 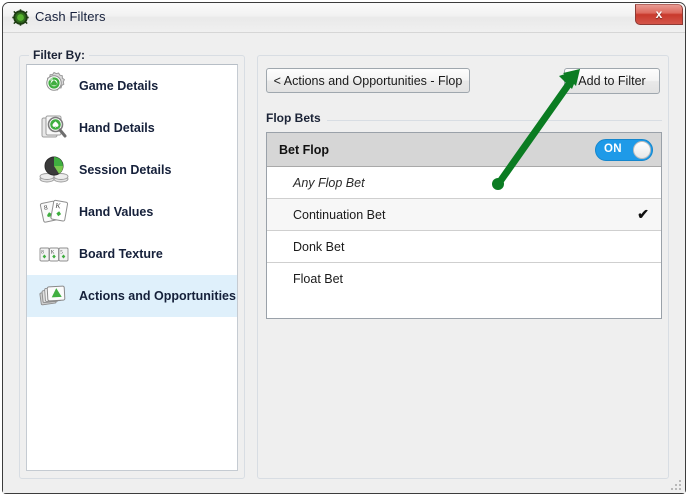 I want to click on list-item: Continuation Bet ✔, so click(x=464, y=215).